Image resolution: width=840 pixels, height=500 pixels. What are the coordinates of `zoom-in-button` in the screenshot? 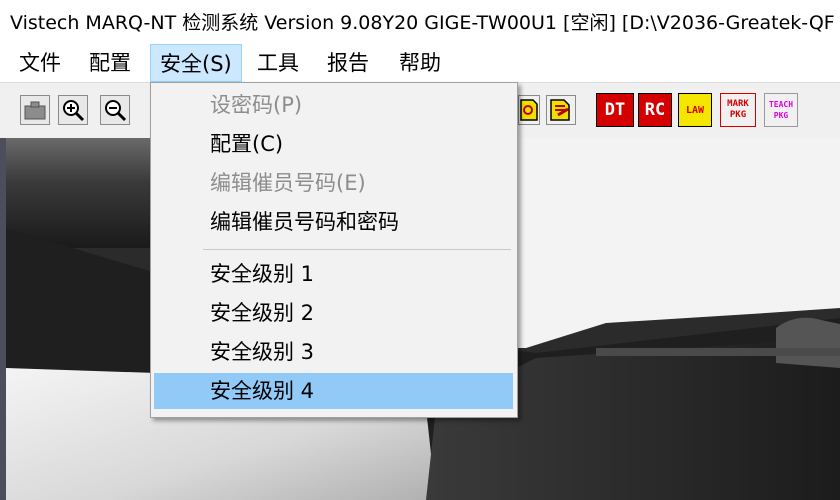 It's located at (73, 110).